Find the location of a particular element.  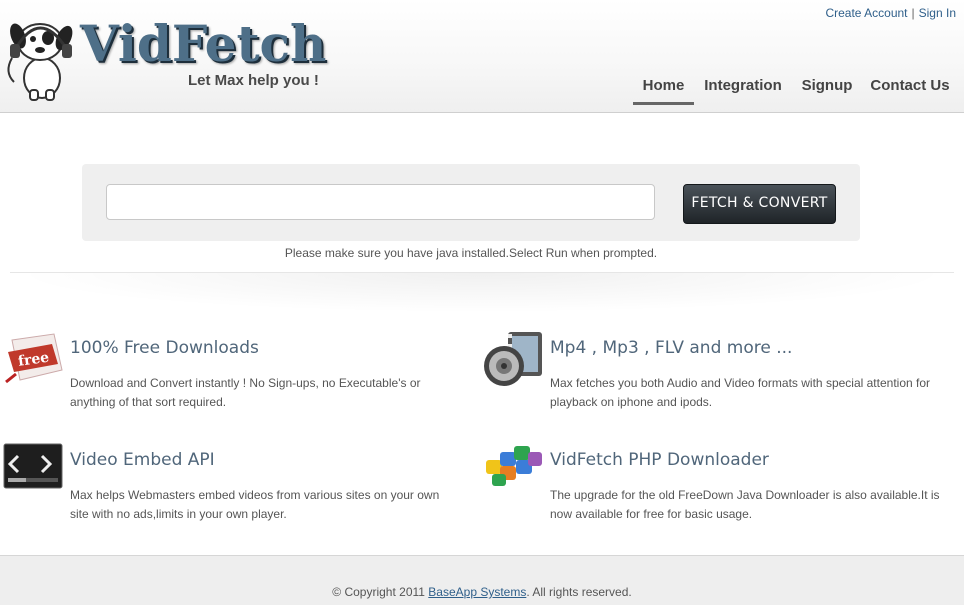

feature-title: Video Embed API is located at coordinates (142, 460).